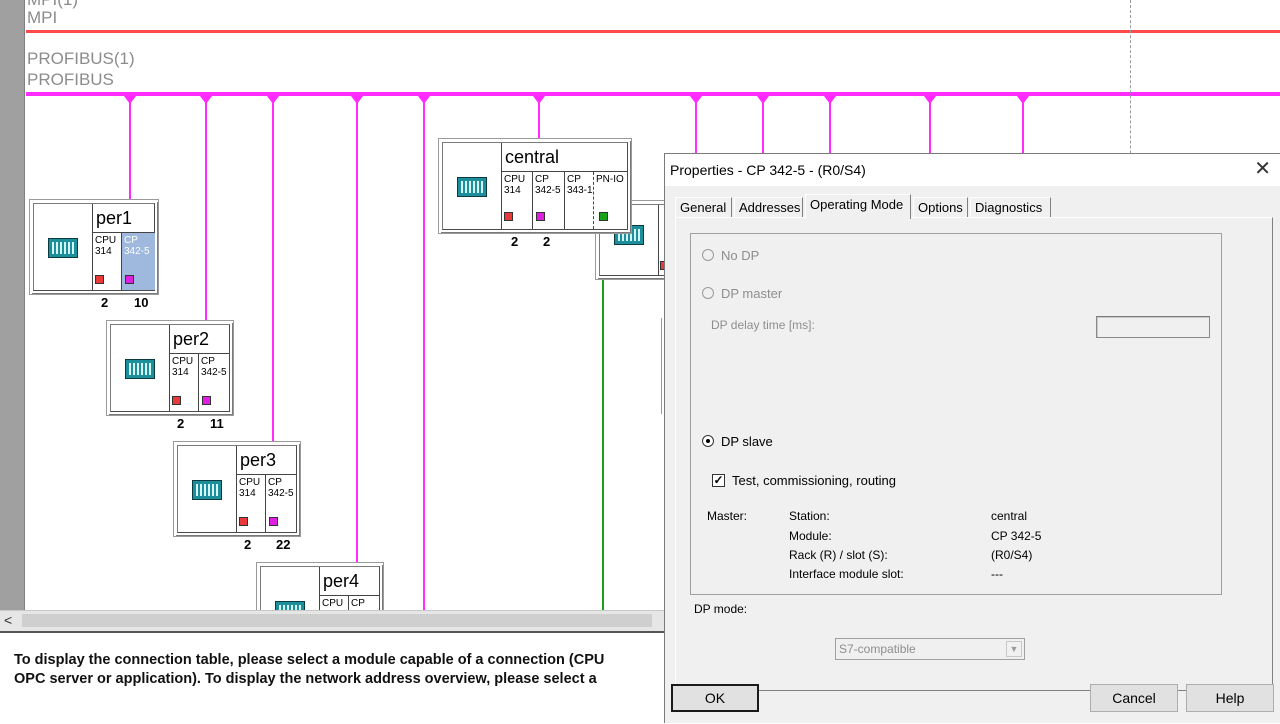  What do you see at coordinates (930, 649) in the screenshot?
I see `dp-mode-select: S7-compatible ▼` at bounding box center [930, 649].